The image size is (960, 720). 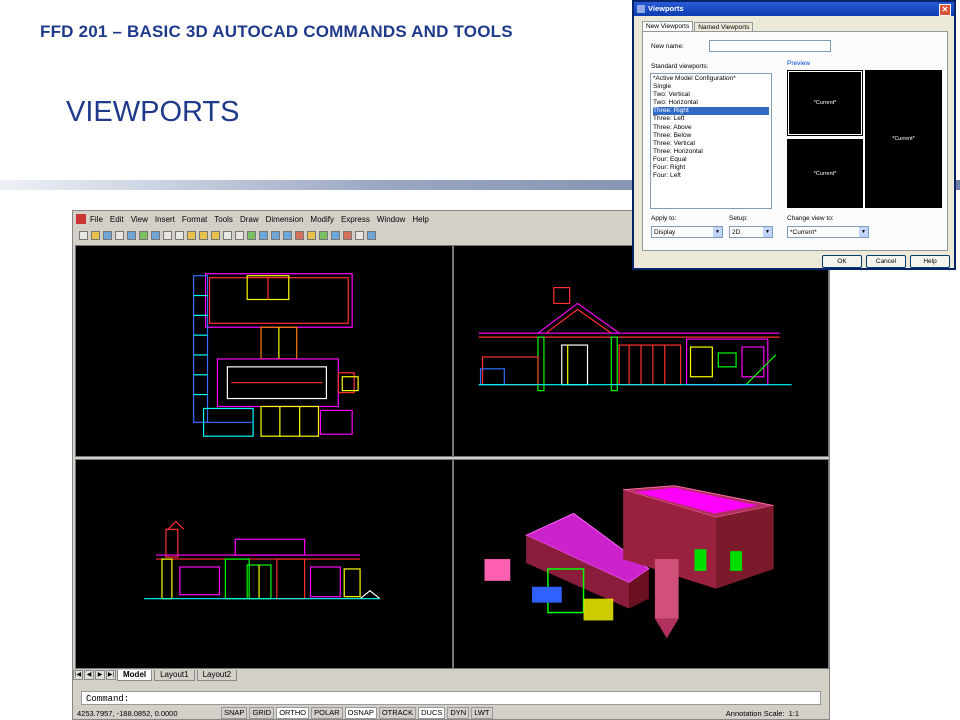 What do you see at coordinates (711, 136) in the screenshot?
I see `list-item: Three: Below` at bounding box center [711, 136].